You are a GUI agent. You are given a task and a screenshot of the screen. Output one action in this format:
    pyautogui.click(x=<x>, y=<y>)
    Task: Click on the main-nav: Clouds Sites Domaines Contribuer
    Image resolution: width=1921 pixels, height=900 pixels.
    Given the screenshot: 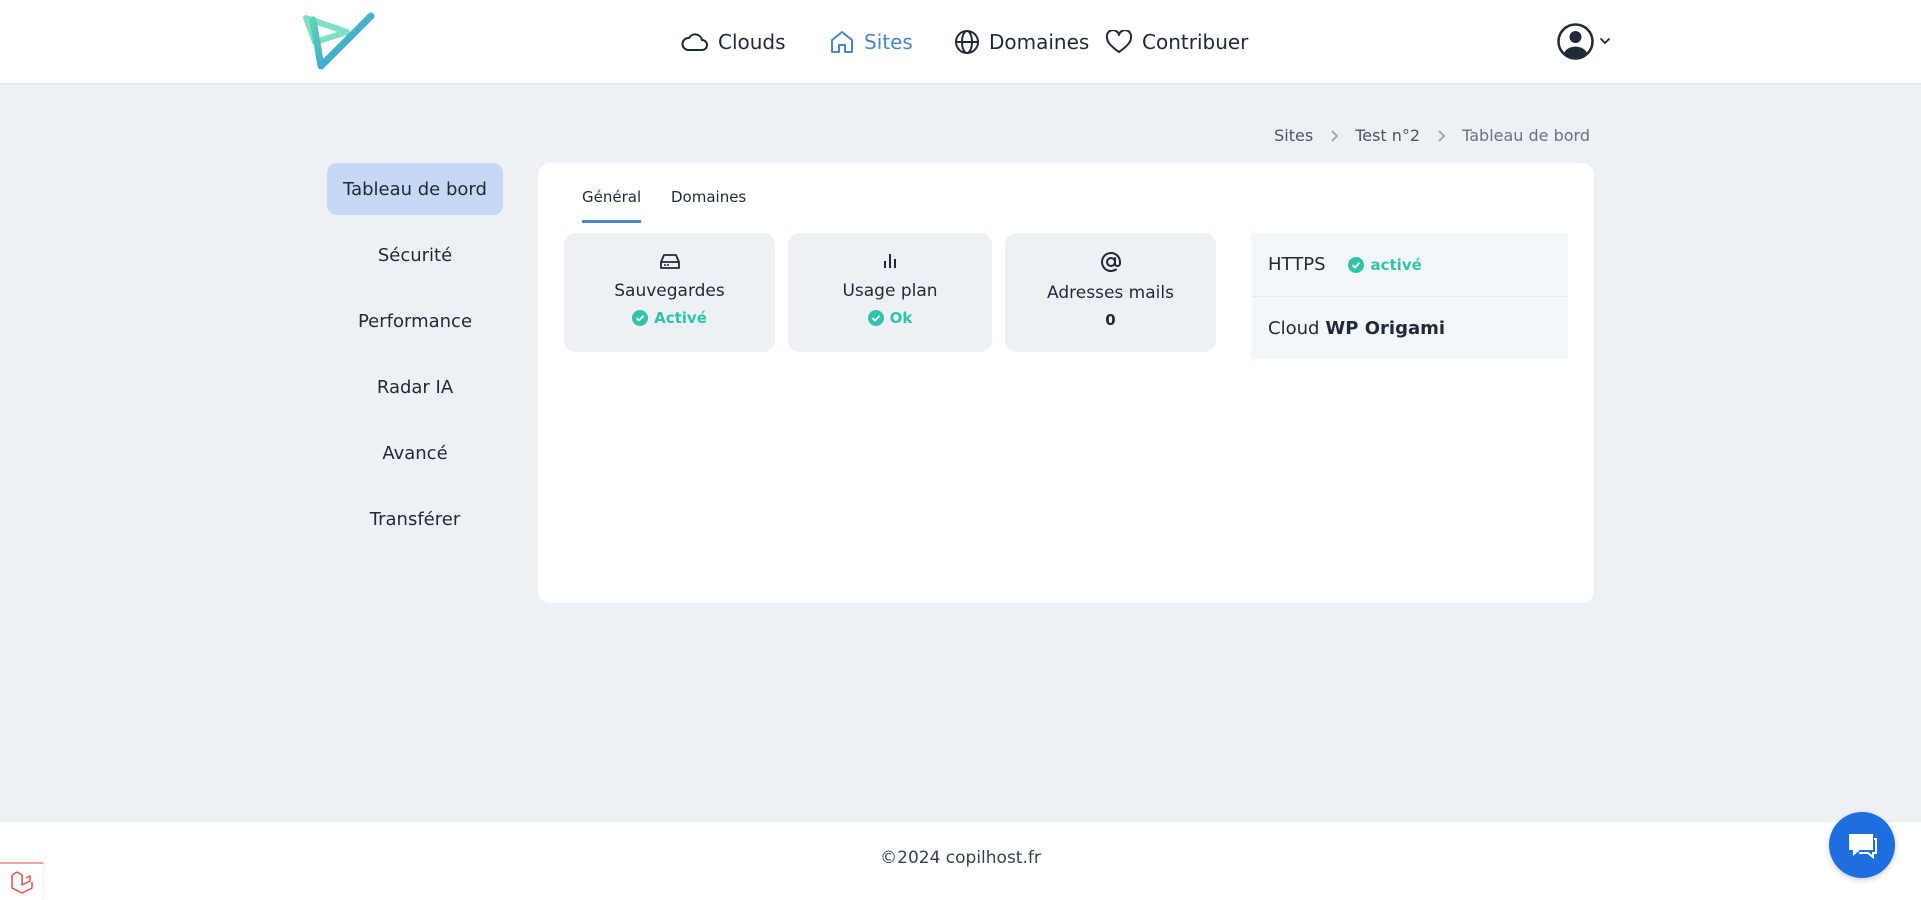 What is the action you would take?
    pyautogui.click(x=960, y=42)
    